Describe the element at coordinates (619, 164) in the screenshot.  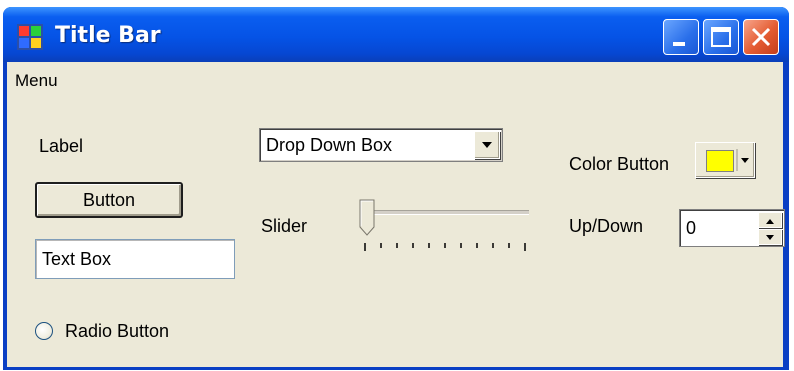
I see `color-button-label: Color Button` at that location.